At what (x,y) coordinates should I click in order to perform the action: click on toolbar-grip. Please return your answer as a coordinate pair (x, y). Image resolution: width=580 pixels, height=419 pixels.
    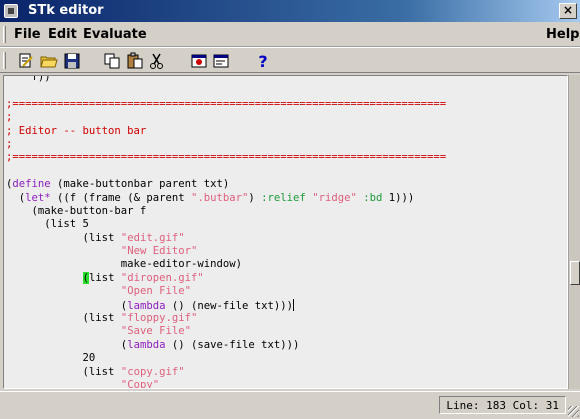
    Looking at the image, I should click on (4, 60).